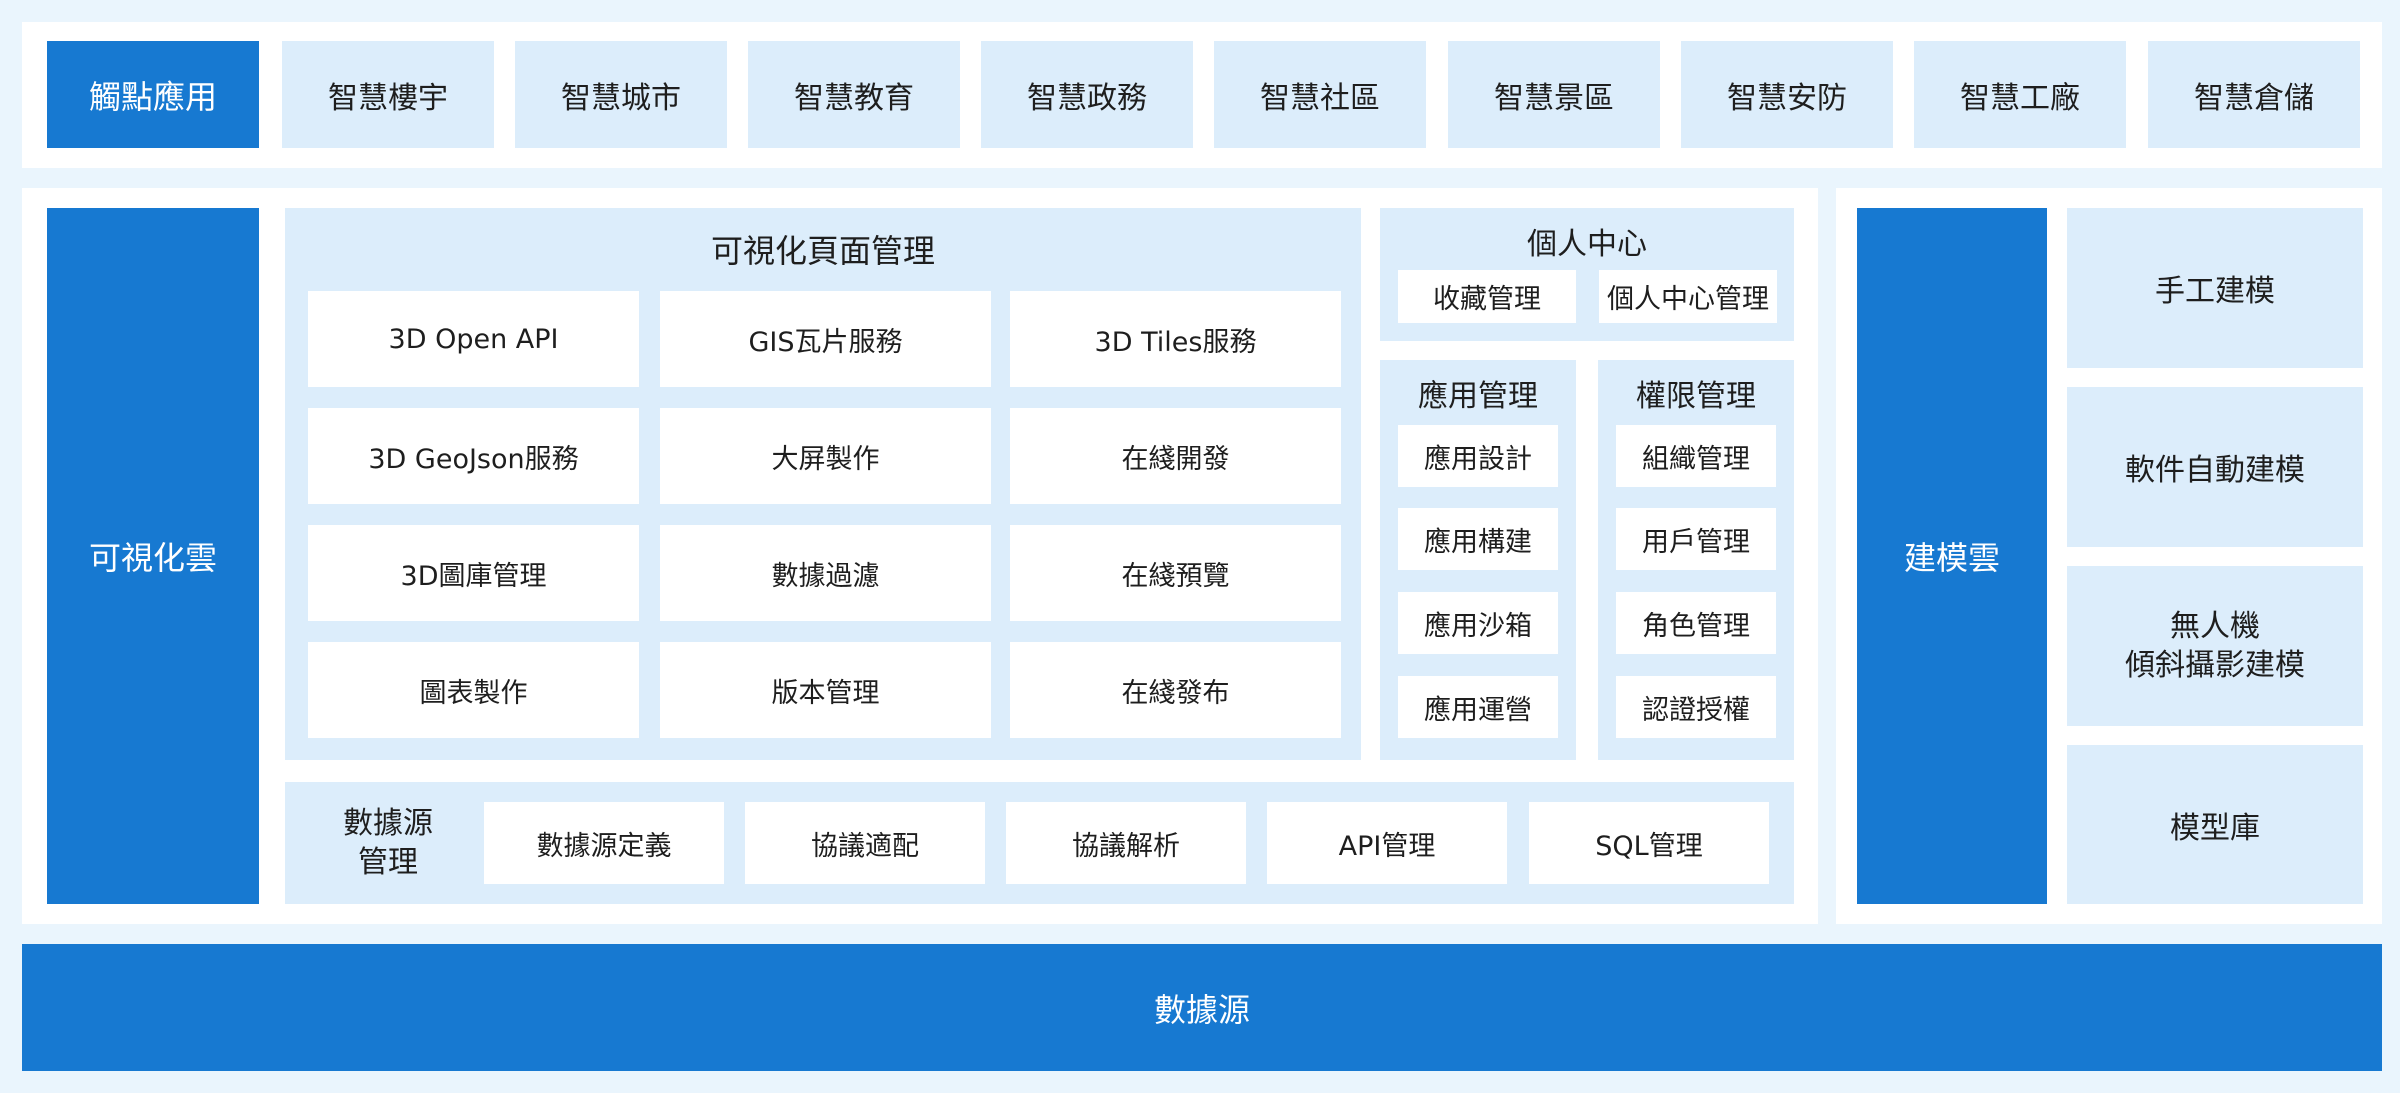  Describe the element at coordinates (621, 94) in the screenshot. I see `touchpoint-item-smart-city: 智慧城市` at that location.